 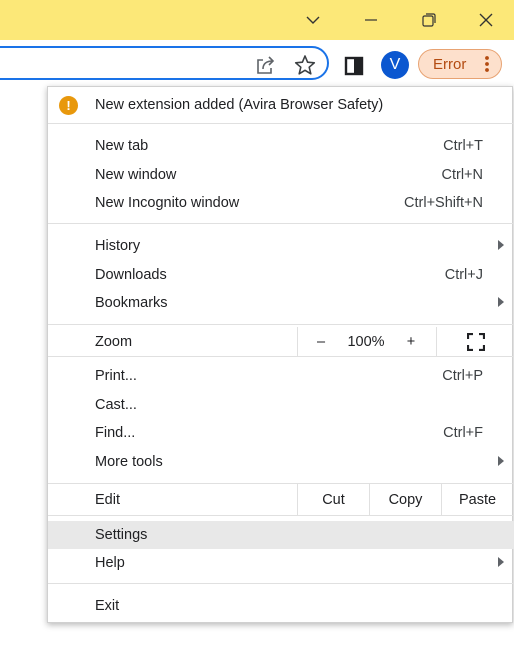 I want to click on find-shortcut: Ctrl+F, so click(x=463, y=433).